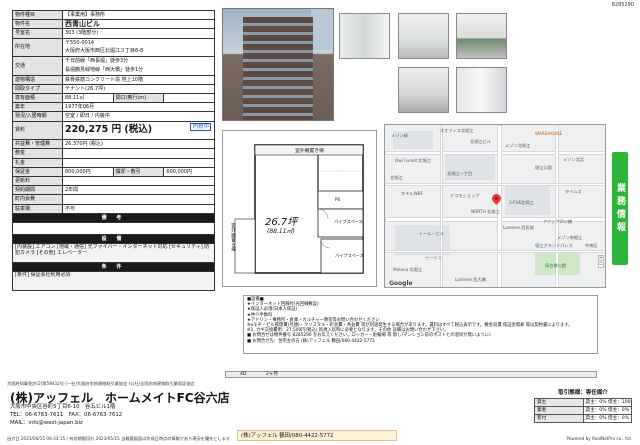  Describe the element at coordinates (281, 231) in the screenshot. I see `area-value: (88.11㎡)` at that location.